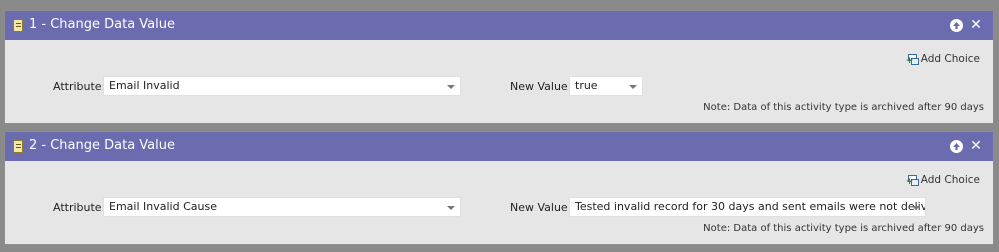  What do you see at coordinates (282, 86) in the screenshot?
I see `attribute-select: Email Invalid` at bounding box center [282, 86].